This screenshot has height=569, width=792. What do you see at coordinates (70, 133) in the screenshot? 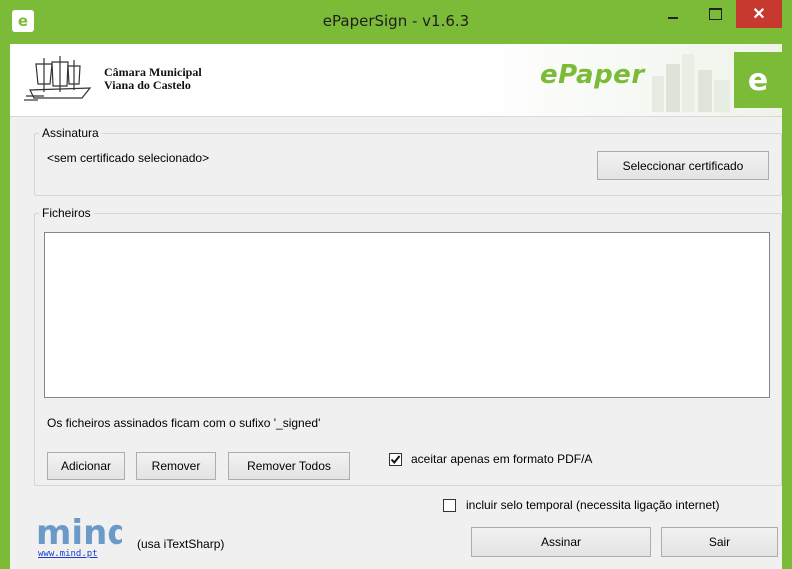
I see `signature-legend: Assinatura` at bounding box center [70, 133].